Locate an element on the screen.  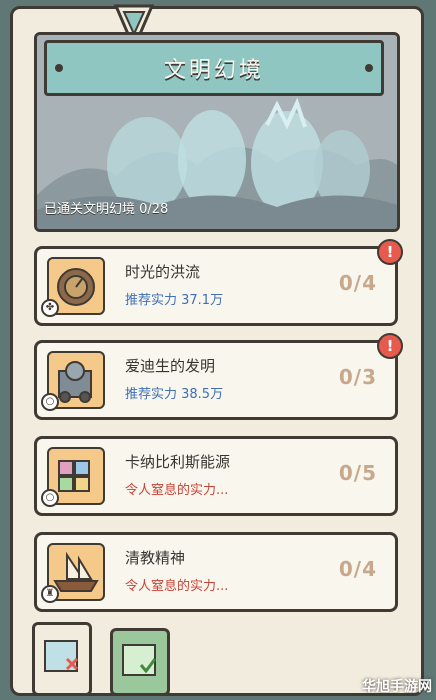
map-x-icon is located at coordinates (61, 656).